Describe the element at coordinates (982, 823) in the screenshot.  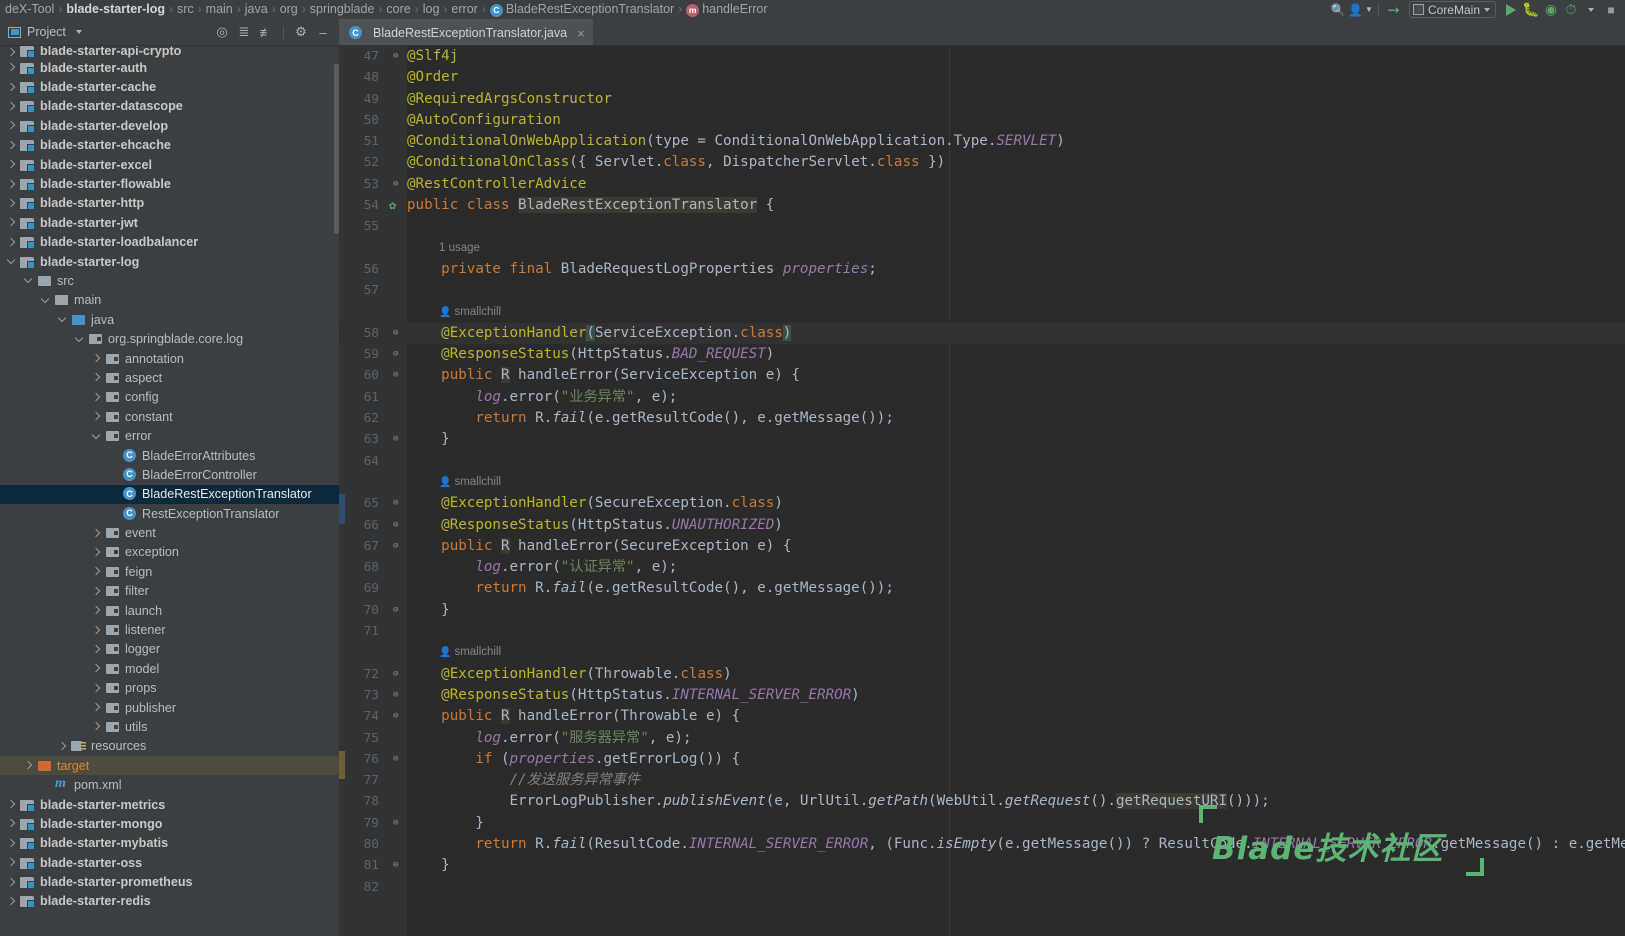
I see `code-line: 79 ⊖ }` at that location.